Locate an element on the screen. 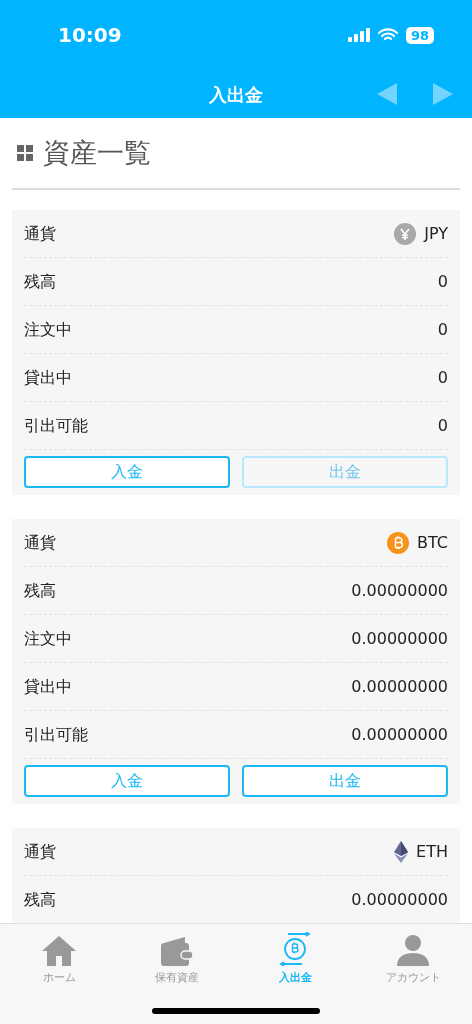  screen-title: 入出金 is located at coordinates (236, 94).